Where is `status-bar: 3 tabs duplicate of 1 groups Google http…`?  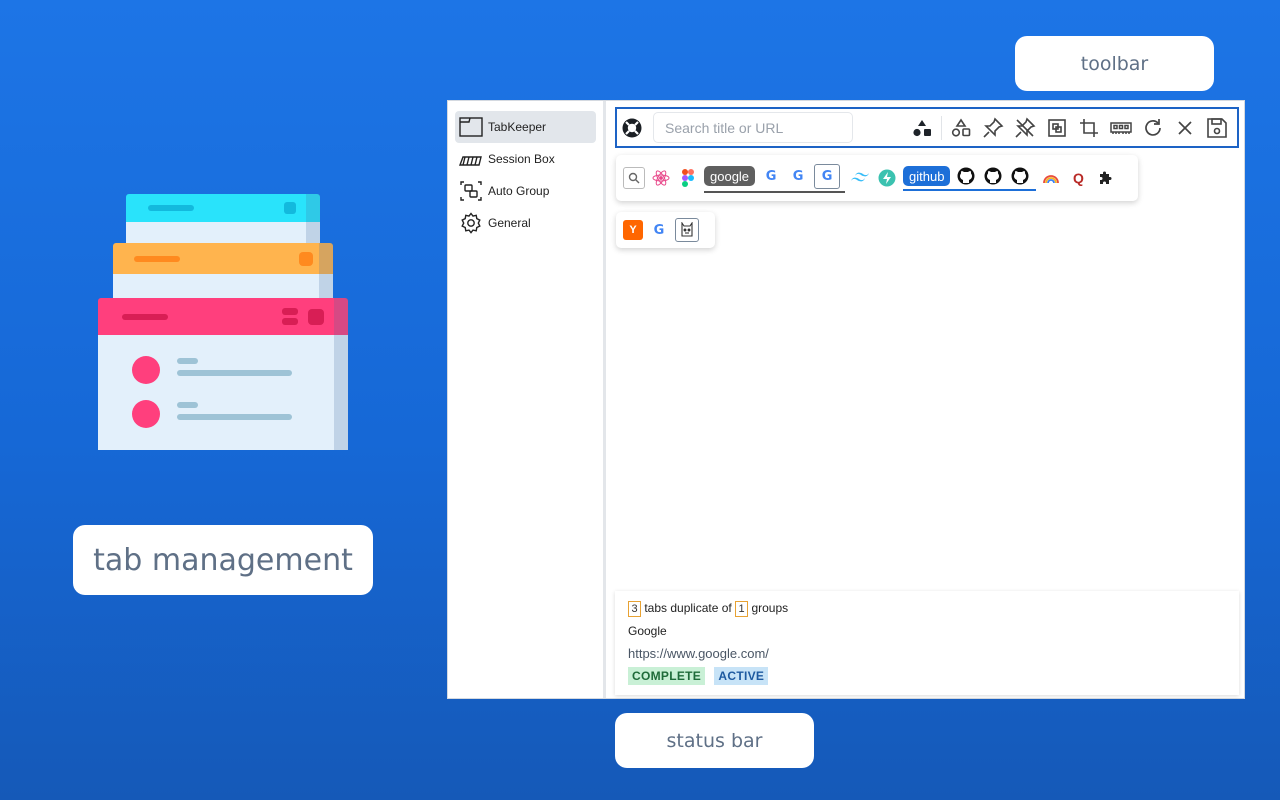
status-bar: 3 tabs duplicate of 1 groups Google http… is located at coordinates (927, 643).